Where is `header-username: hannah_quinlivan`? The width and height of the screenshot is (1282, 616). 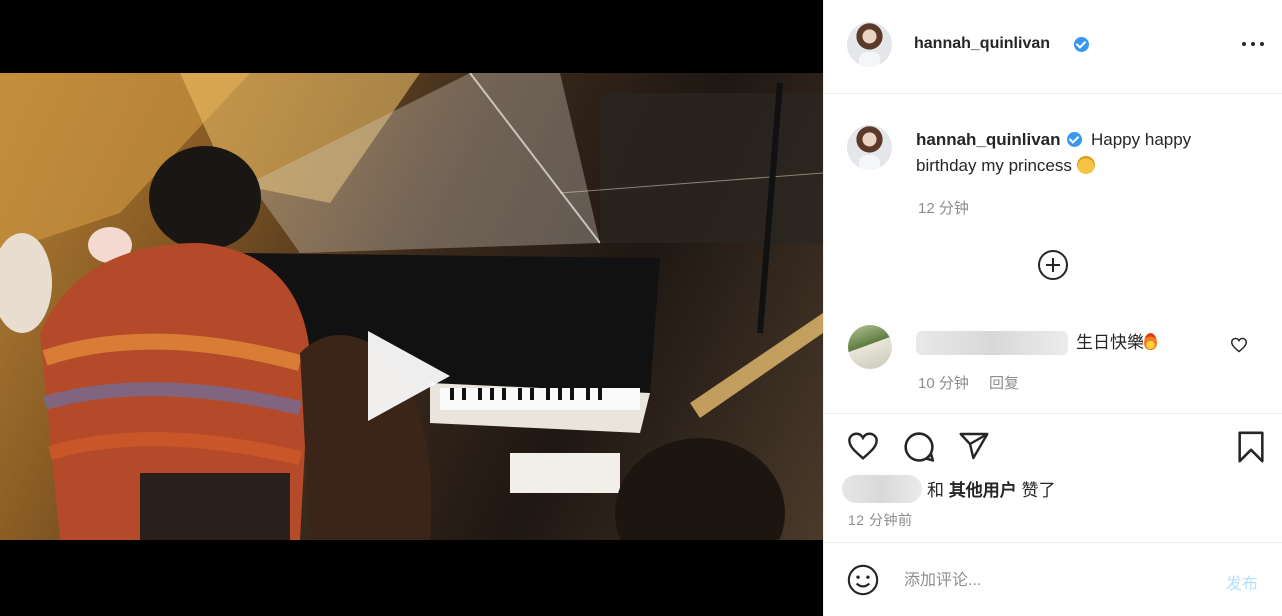 header-username: hannah_quinlivan is located at coordinates (982, 44).